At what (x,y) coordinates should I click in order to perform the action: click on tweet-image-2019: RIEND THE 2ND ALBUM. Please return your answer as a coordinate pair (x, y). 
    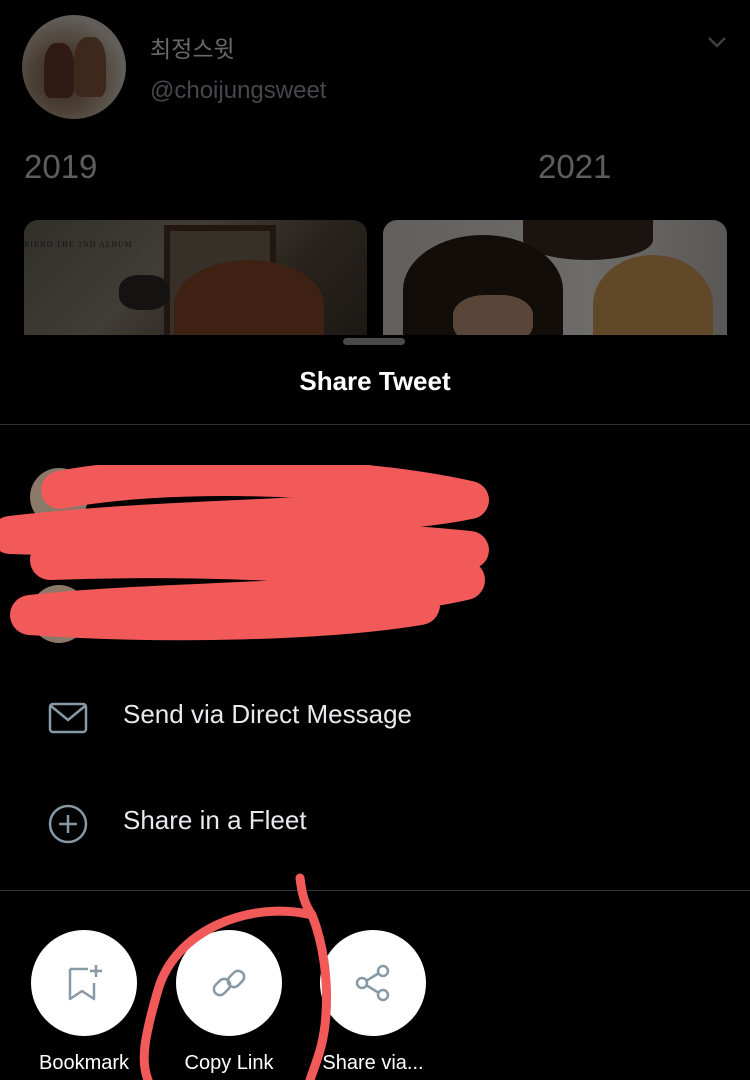
    Looking at the image, I should click on (195, 277).